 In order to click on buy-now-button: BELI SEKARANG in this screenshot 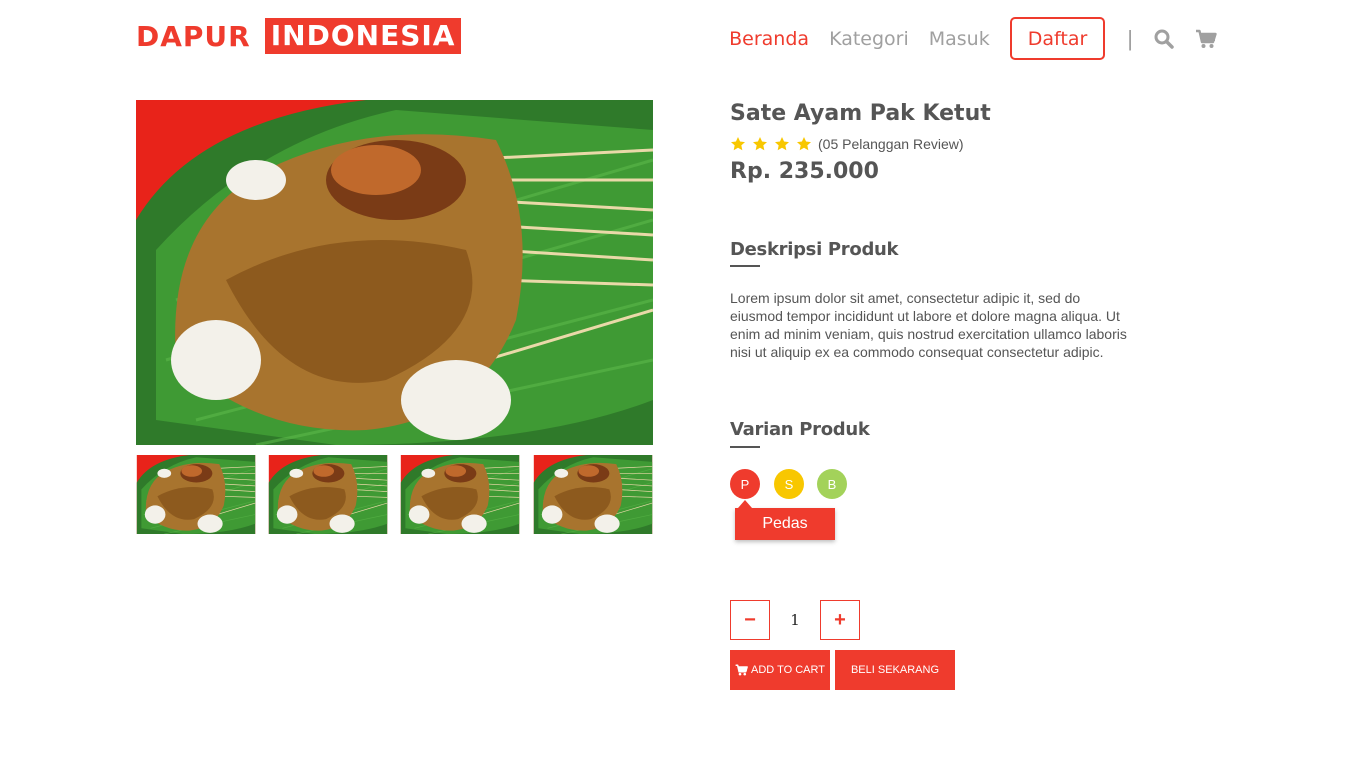, I will do `click(895, 670)`.